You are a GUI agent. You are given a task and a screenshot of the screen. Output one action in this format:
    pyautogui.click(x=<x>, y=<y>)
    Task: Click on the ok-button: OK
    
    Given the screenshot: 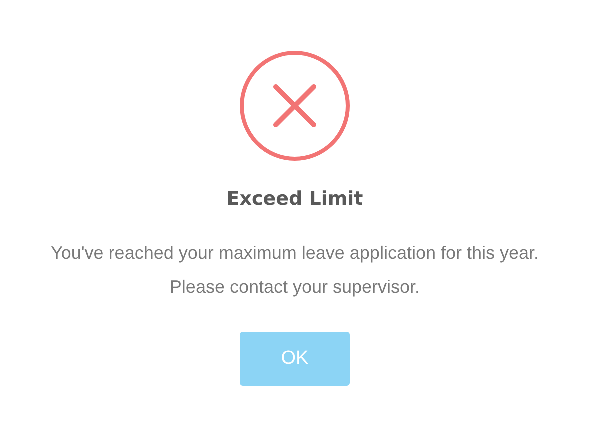 What is the action you would take?
    pyautogui.click(x=295, y=359)
    